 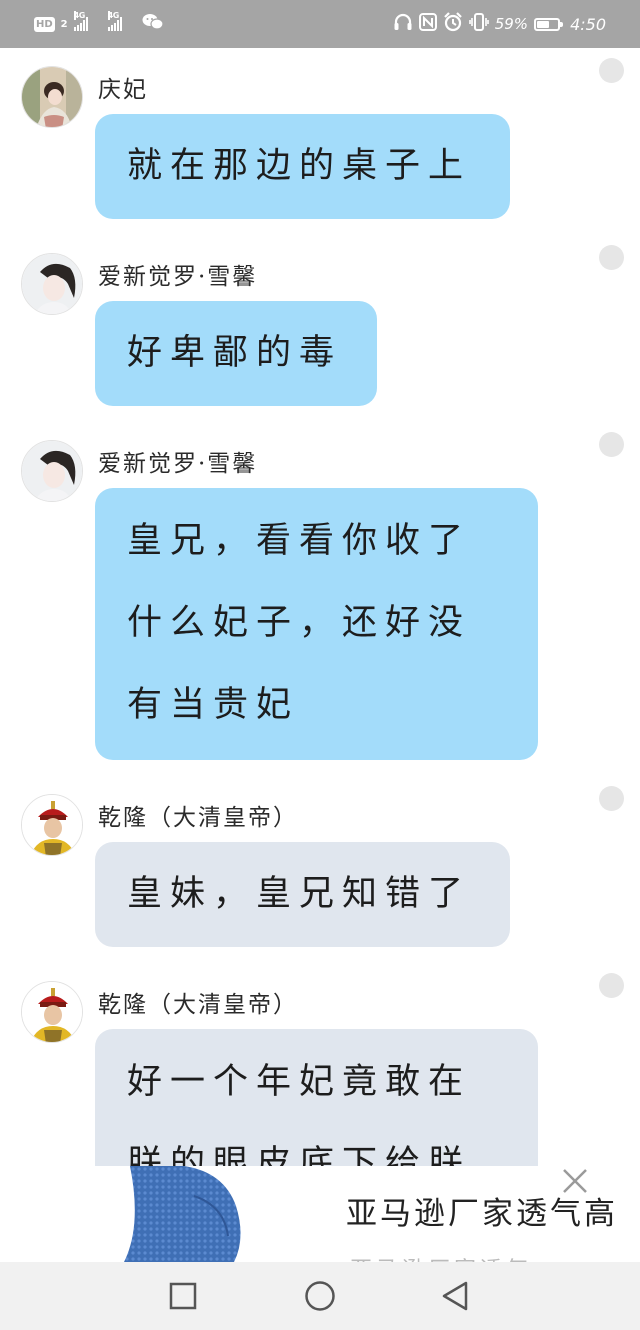 What do you see at coordinates (403, 24) in the screenshot?
I see `headphones-icon` at bounding box center [403, 24].